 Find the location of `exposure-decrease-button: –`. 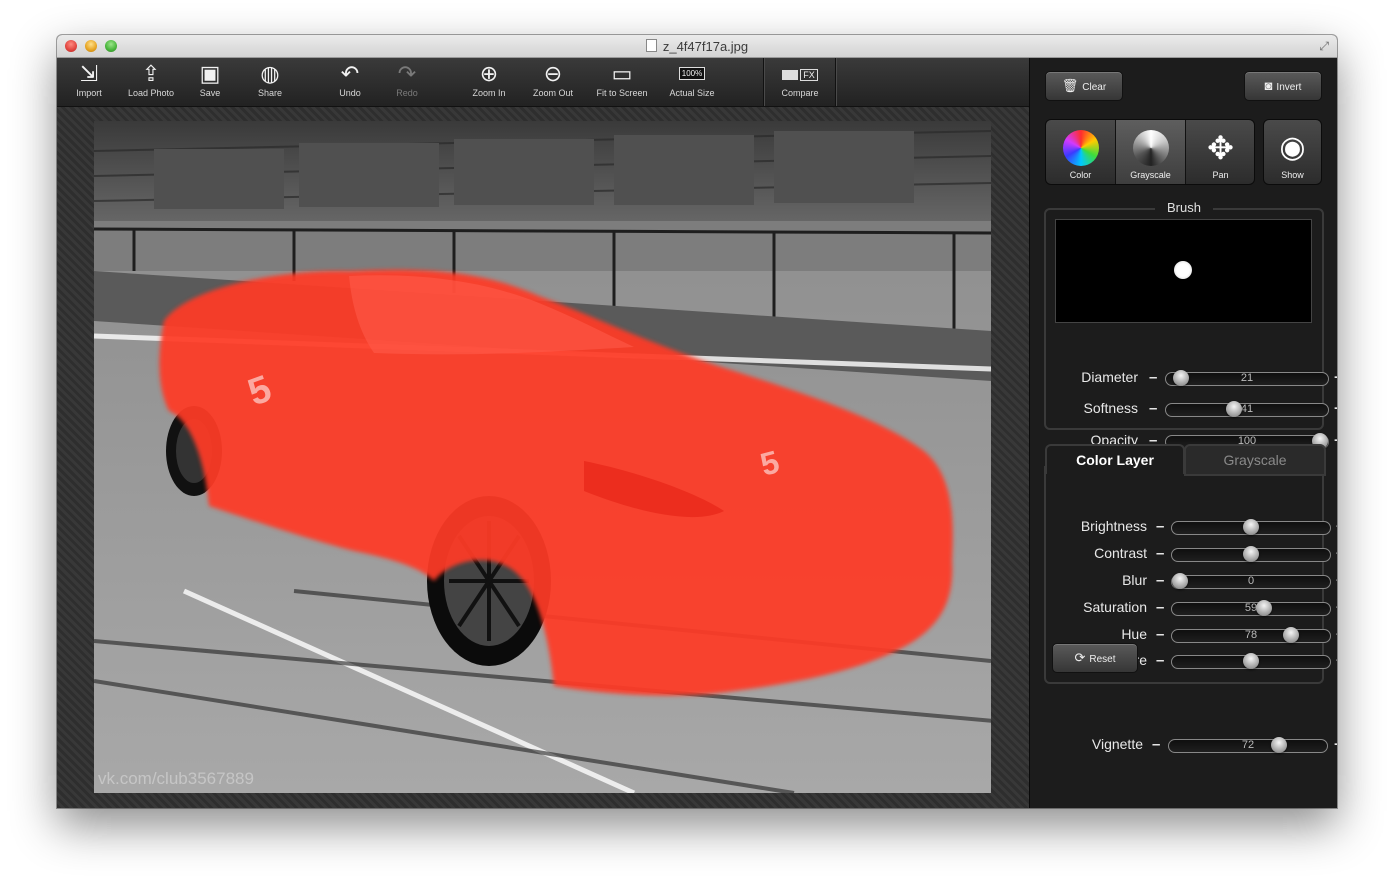

exposure-decrease-button: – is located at coordinates (1160, 660).